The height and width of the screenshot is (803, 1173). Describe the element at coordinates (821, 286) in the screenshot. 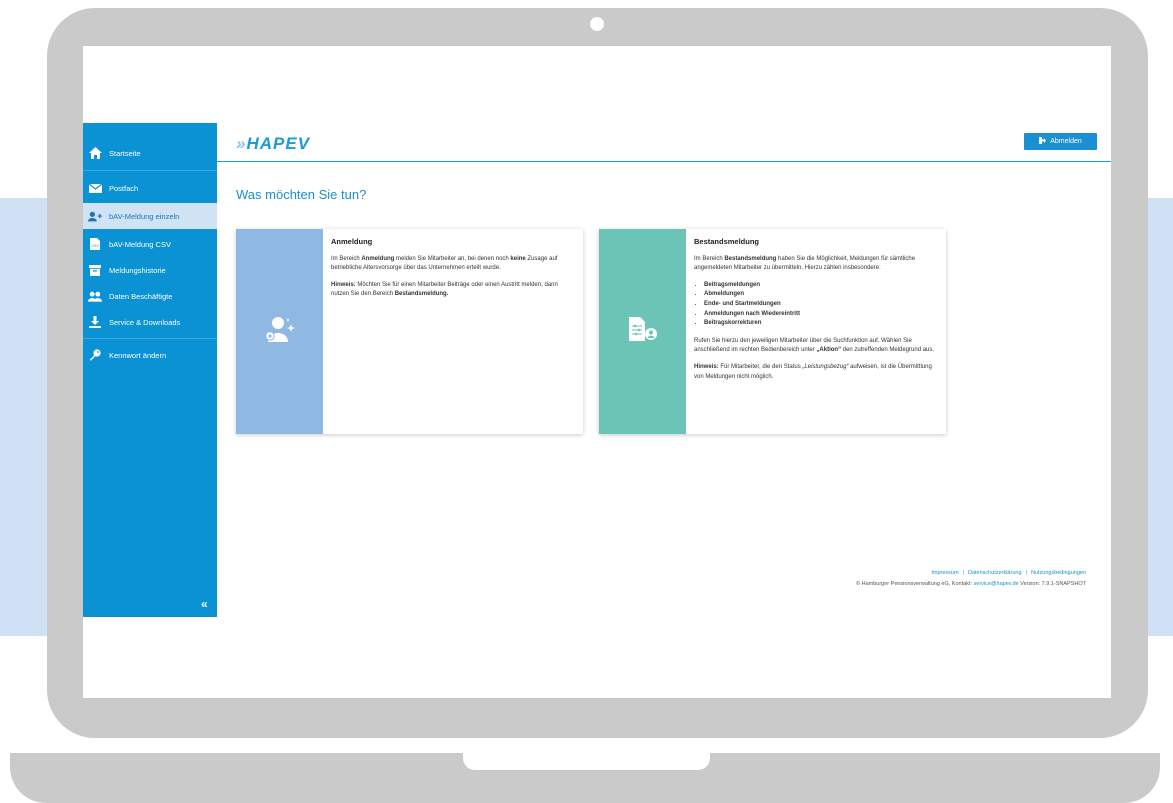

I see `list-item: Beitragsmeldungen` at that location.